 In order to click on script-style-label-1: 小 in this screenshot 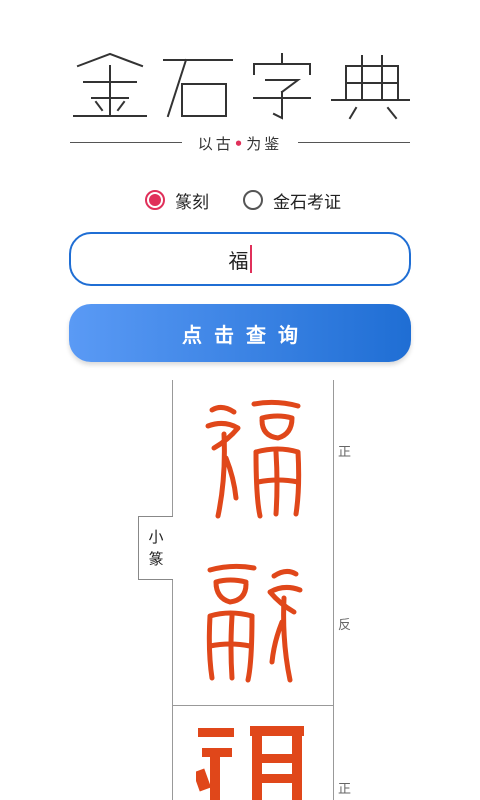, I will do `click(156, 537)`.